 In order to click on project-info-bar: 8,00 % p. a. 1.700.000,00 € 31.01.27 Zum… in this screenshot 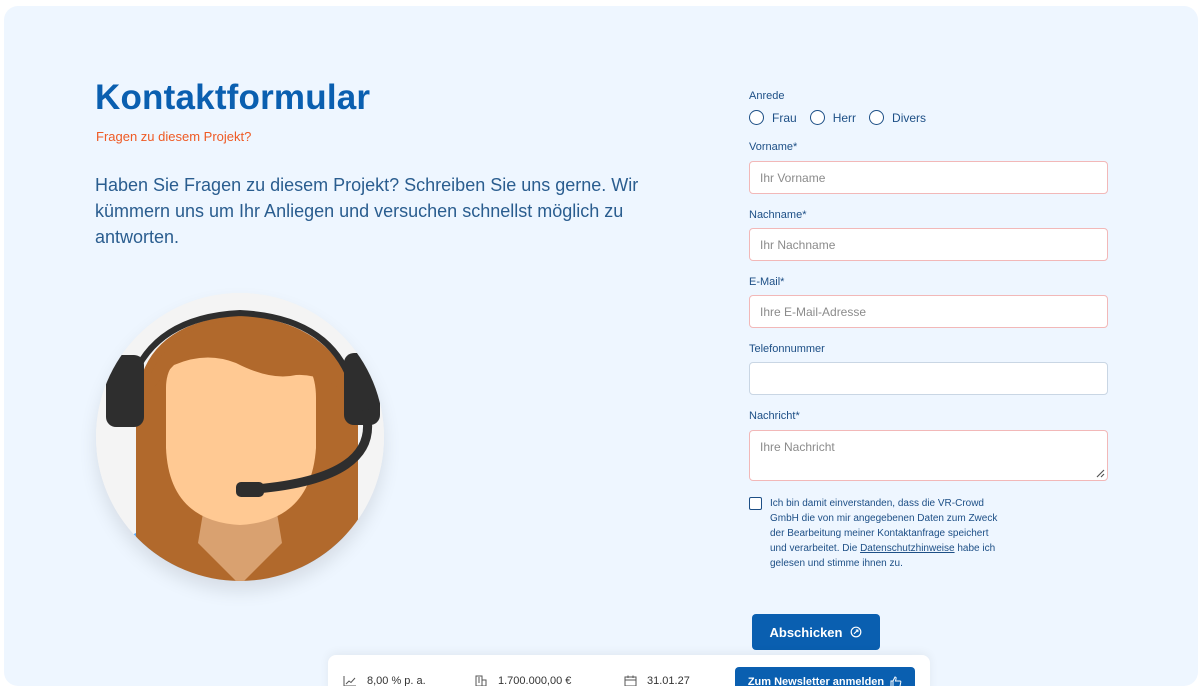, I will do `click(629, 670)`.